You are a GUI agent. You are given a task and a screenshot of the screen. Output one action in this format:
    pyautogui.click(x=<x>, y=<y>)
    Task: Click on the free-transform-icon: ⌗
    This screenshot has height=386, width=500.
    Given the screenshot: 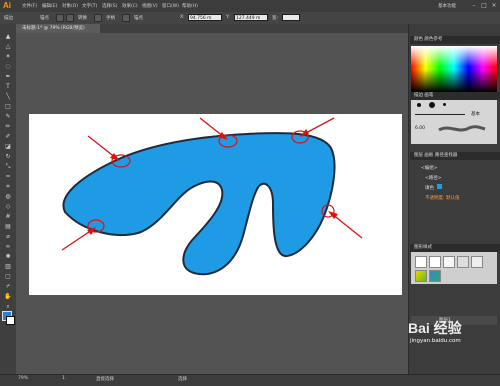 What is the action you would take?
    pyautogui.click(x=8, y=186)
    